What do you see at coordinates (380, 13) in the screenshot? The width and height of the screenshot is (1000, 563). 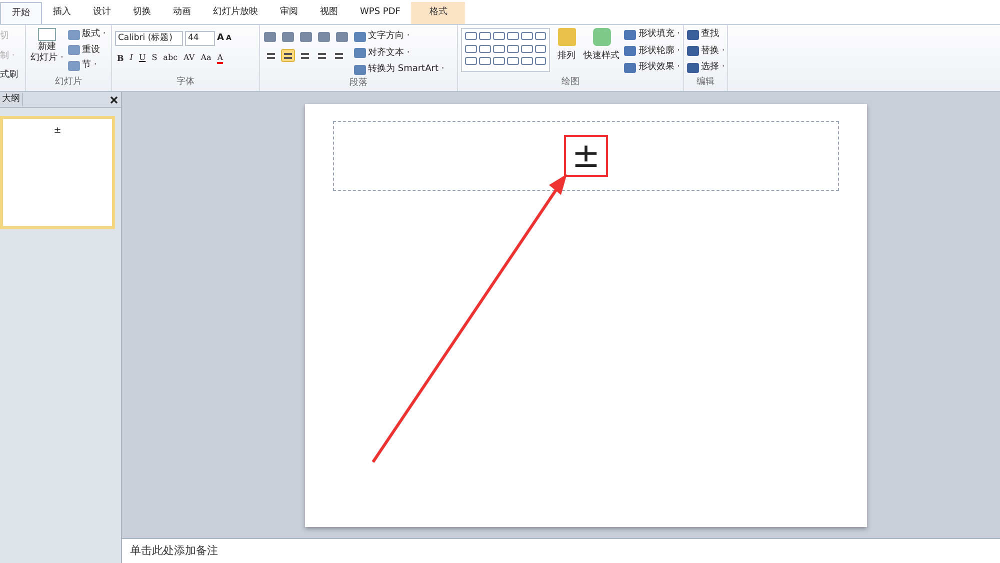 I see `ribbon-tab: WPS PDF` at bounding box center [380, 13].